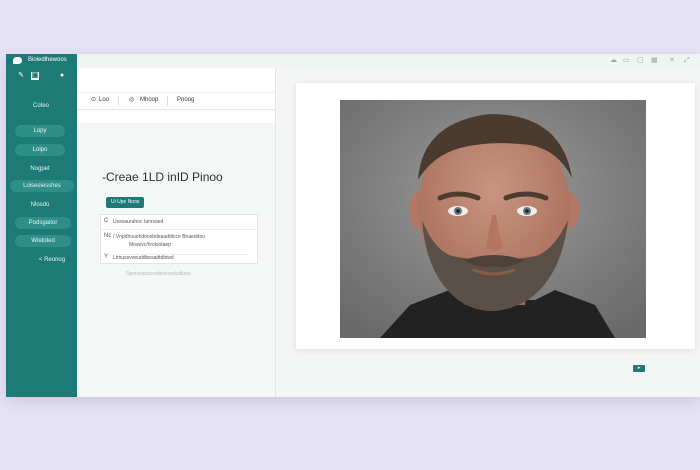  What do you see at coordinates (42, 186) in the screenshot?
I see `sidebar-item-loisesiesshes: Loisesiesshes` at bounding box center [42, 186].